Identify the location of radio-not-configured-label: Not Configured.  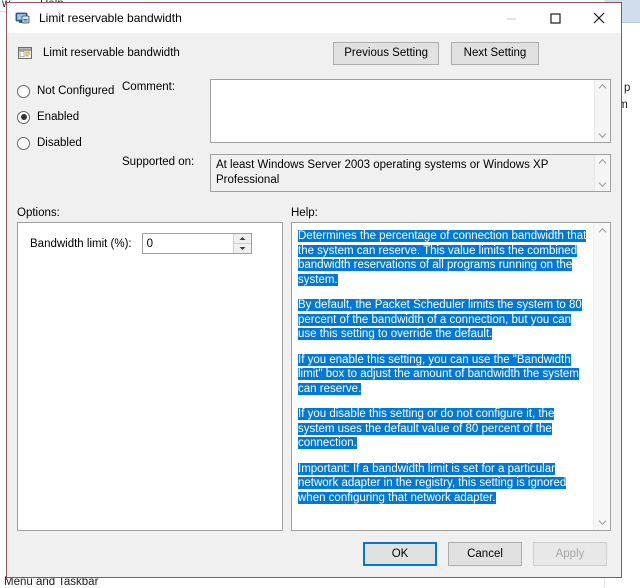
(76, 91).